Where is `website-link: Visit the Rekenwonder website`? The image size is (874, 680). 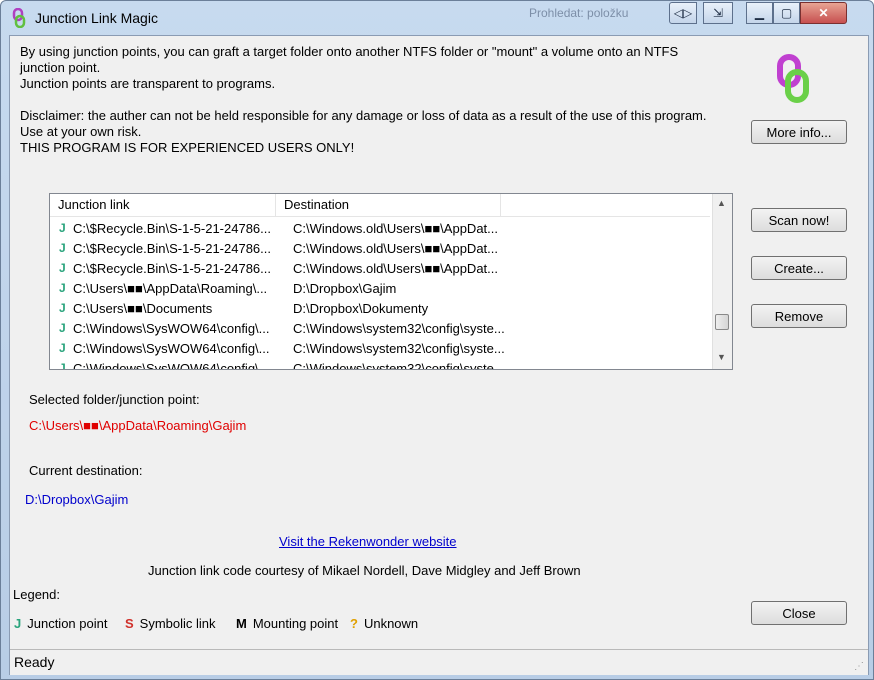 website-link: Visit the Rekenwonder website is located at coordinates (368, 541).